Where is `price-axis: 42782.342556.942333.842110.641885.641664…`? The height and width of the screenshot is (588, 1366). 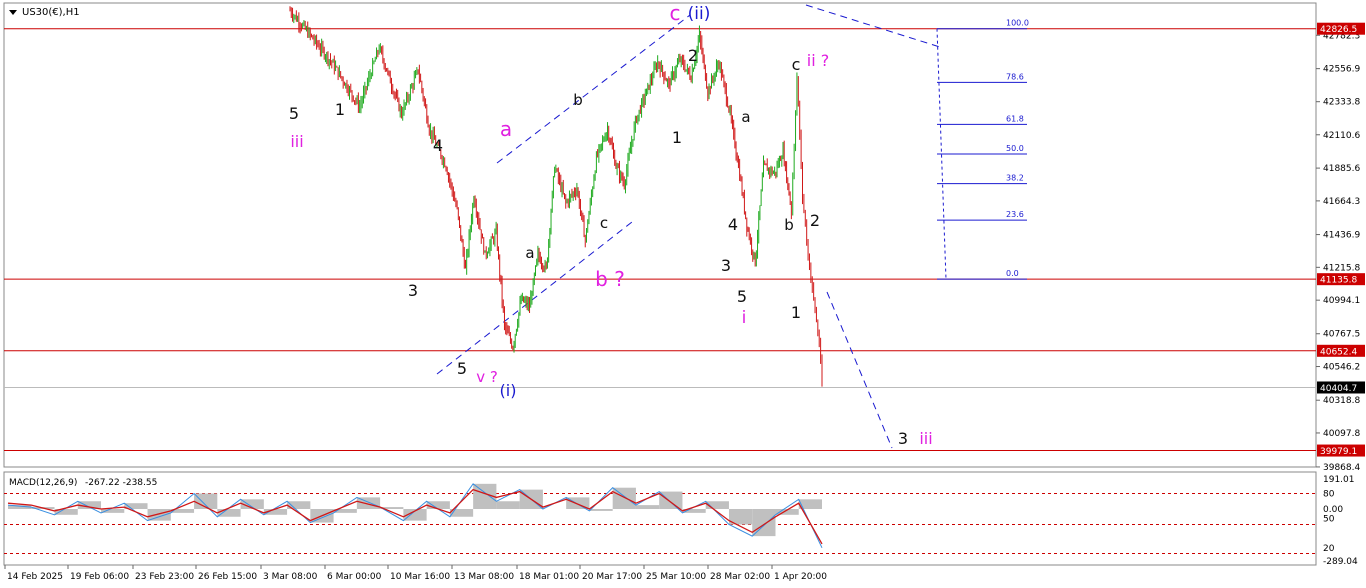 price-axis: 42782.342556.942333.842110.641885.641664… is located at coordinates (1340, 247).